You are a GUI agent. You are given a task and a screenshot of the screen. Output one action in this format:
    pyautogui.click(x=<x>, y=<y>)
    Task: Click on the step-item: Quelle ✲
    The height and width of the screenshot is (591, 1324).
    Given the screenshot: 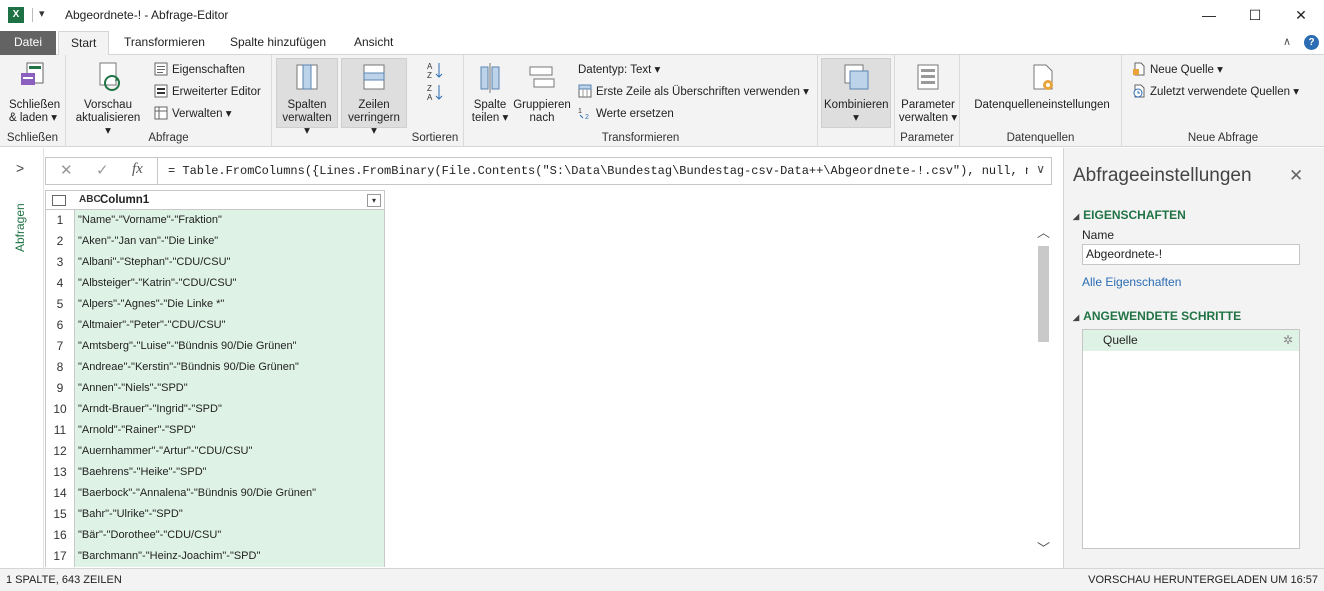 What is the action you would take?
    pyautogui.click(x=1191, y=340)
    